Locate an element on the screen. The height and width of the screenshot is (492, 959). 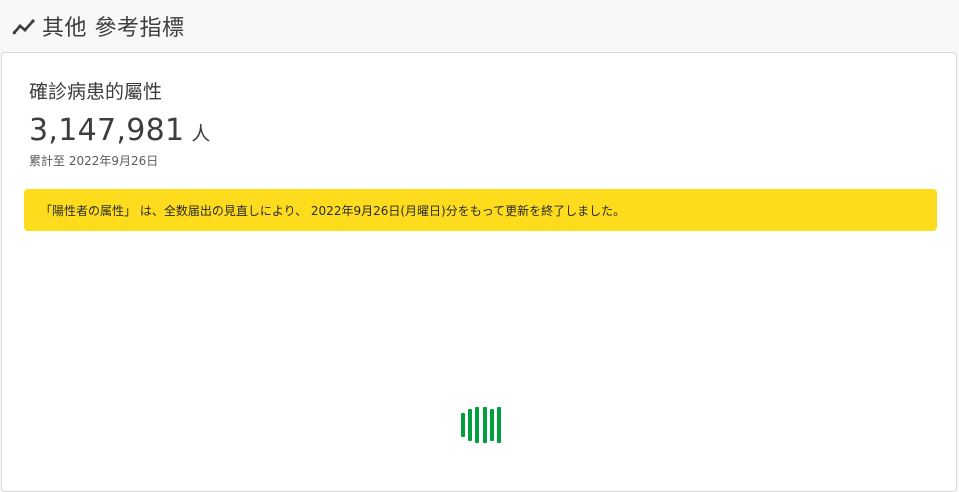
date-note: 累計至 2022年9月26日 is located at coordinates (94, 161).